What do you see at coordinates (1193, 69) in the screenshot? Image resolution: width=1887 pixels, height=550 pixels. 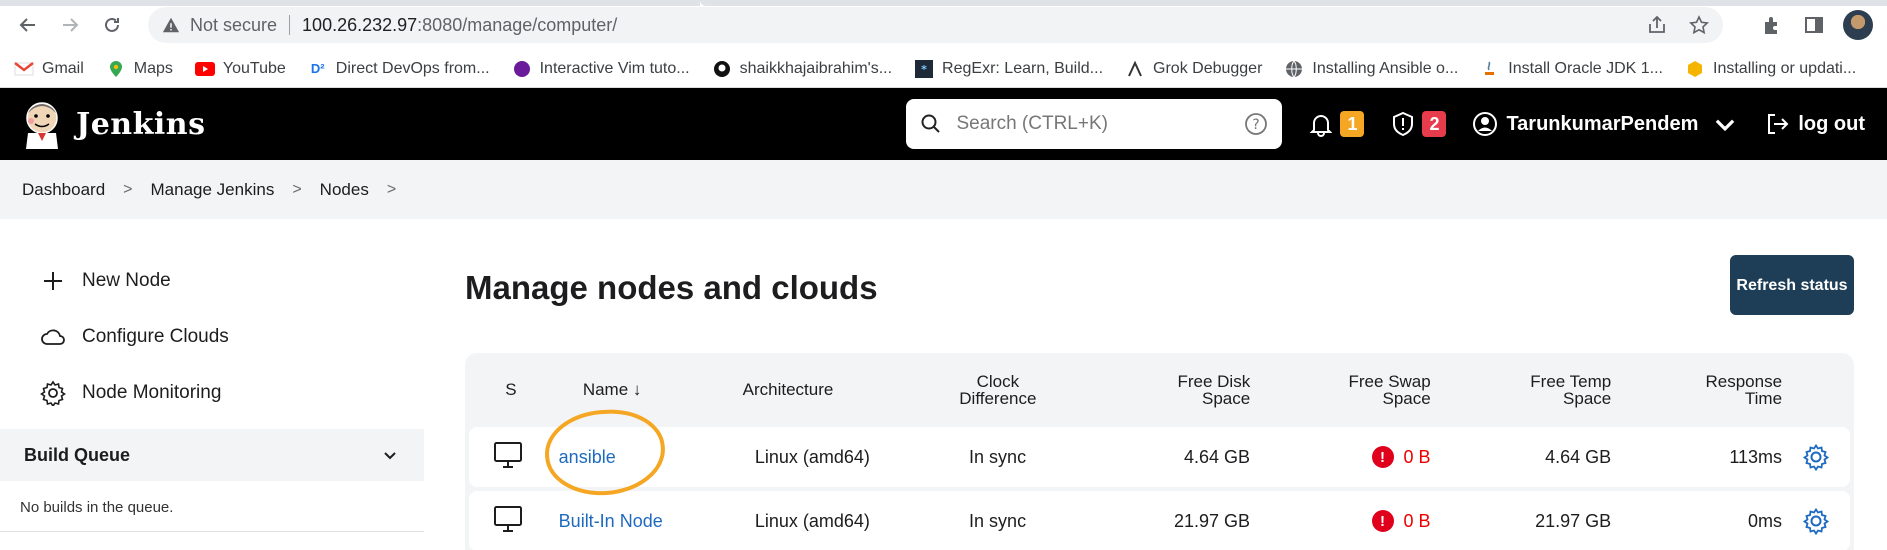 I see `bookmark-item: Grok Debugger` at bounding box center [1193, 69].